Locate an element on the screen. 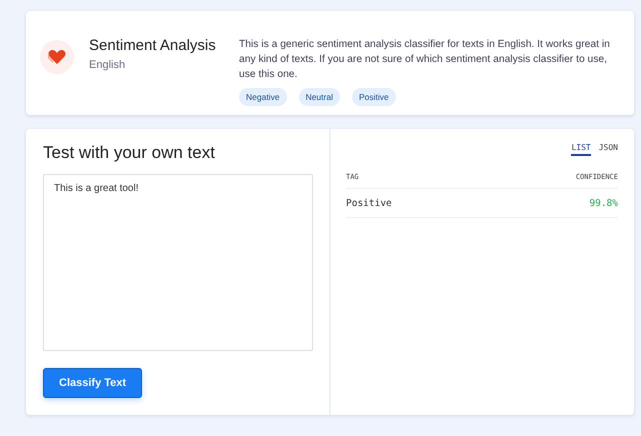 This screenshot has height=436, width=641. section-heading: Test with your own text is located at coordinates (129, 153).